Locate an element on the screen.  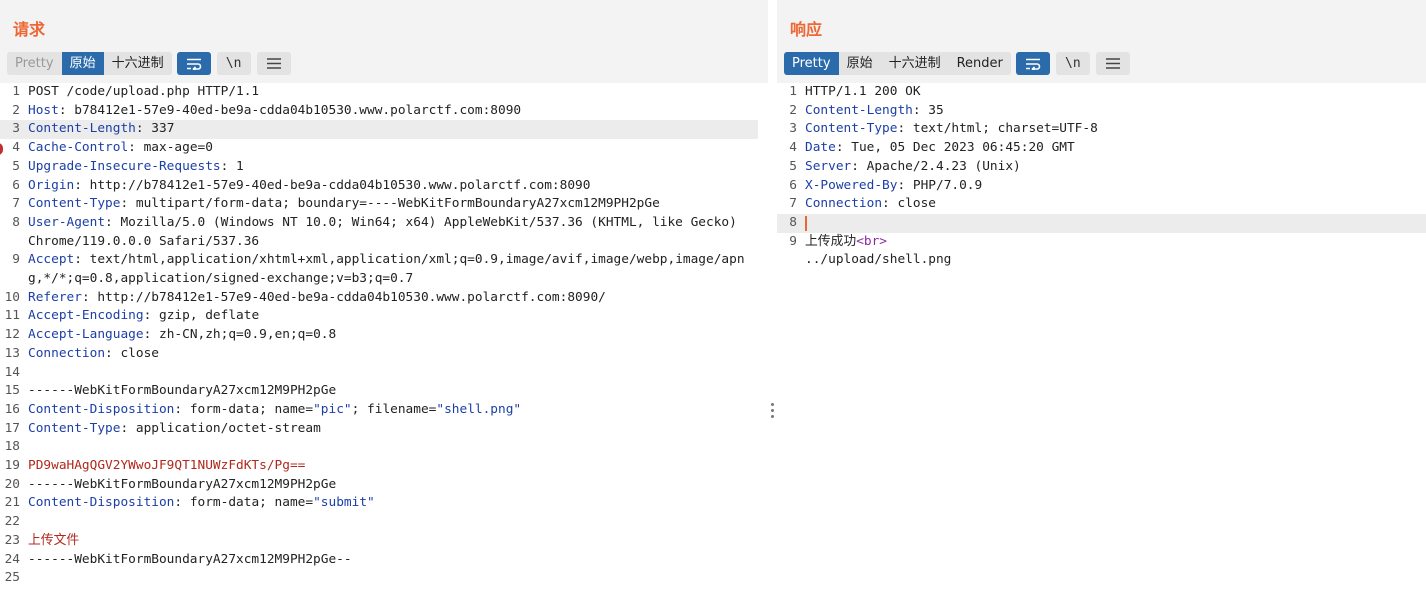
code-line: 7 Connection: close is located at coordinates (1101, 204).